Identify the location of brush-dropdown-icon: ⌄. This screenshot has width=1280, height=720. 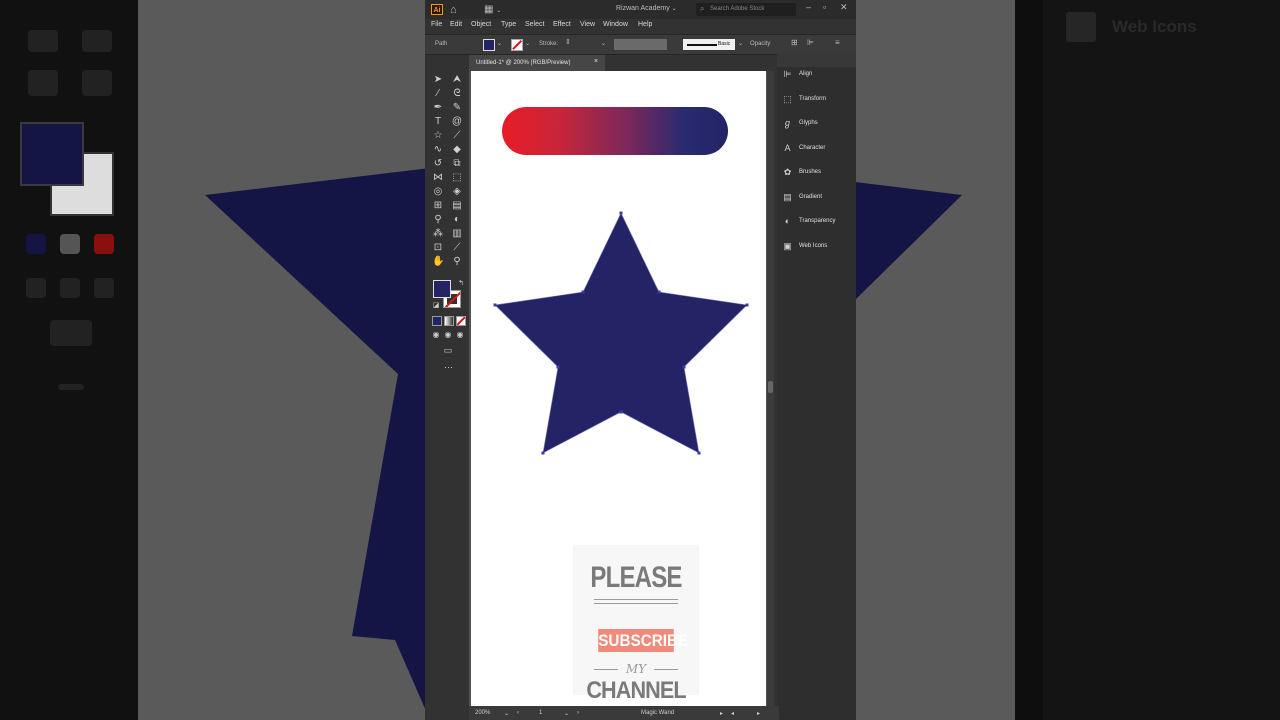
(740, 43).